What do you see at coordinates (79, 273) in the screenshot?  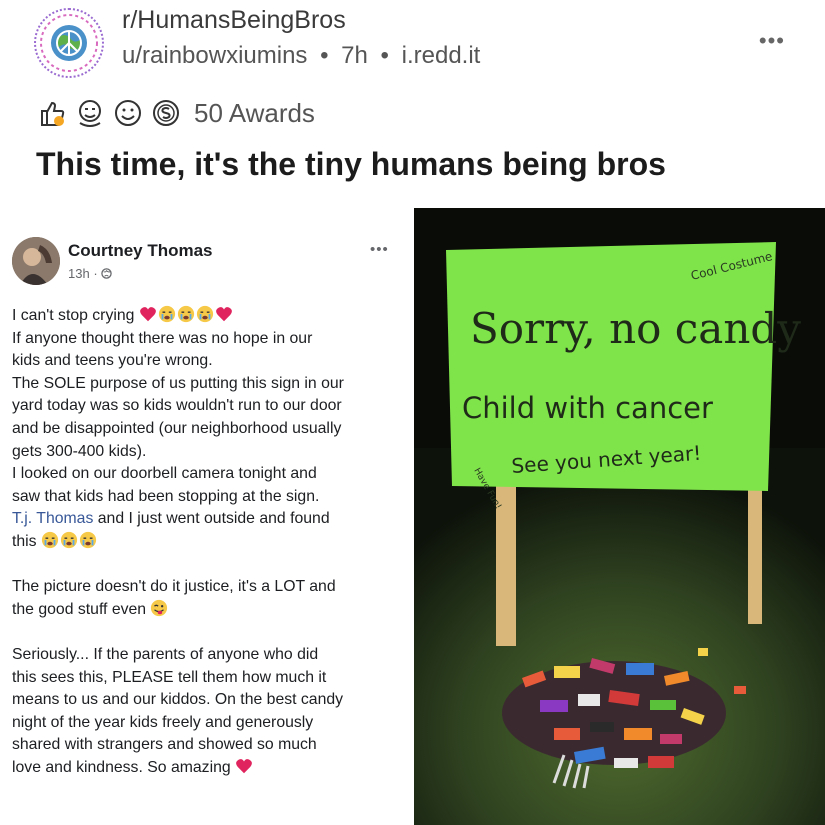 I see `fb-time-text: 13h` at bounding box center [79, 273].